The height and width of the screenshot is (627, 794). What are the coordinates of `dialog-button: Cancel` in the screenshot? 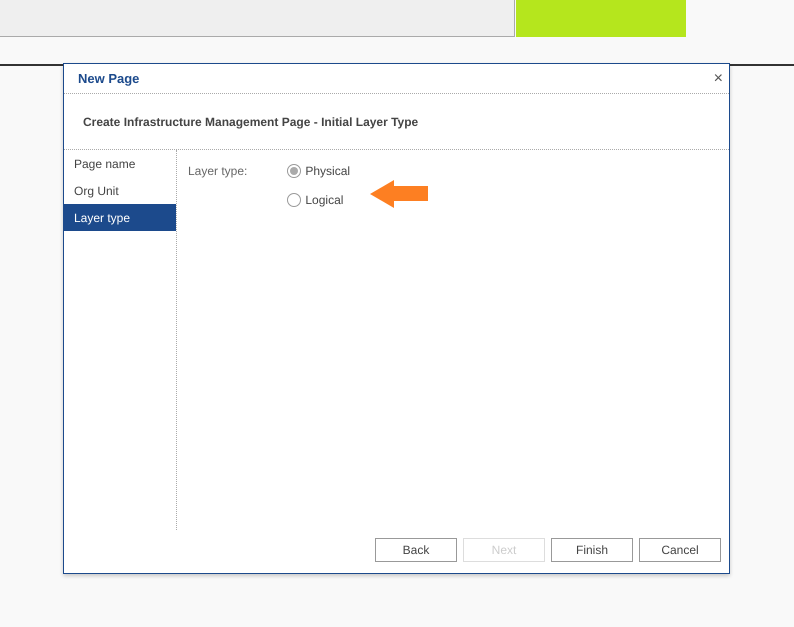 It's located at (680, 550).